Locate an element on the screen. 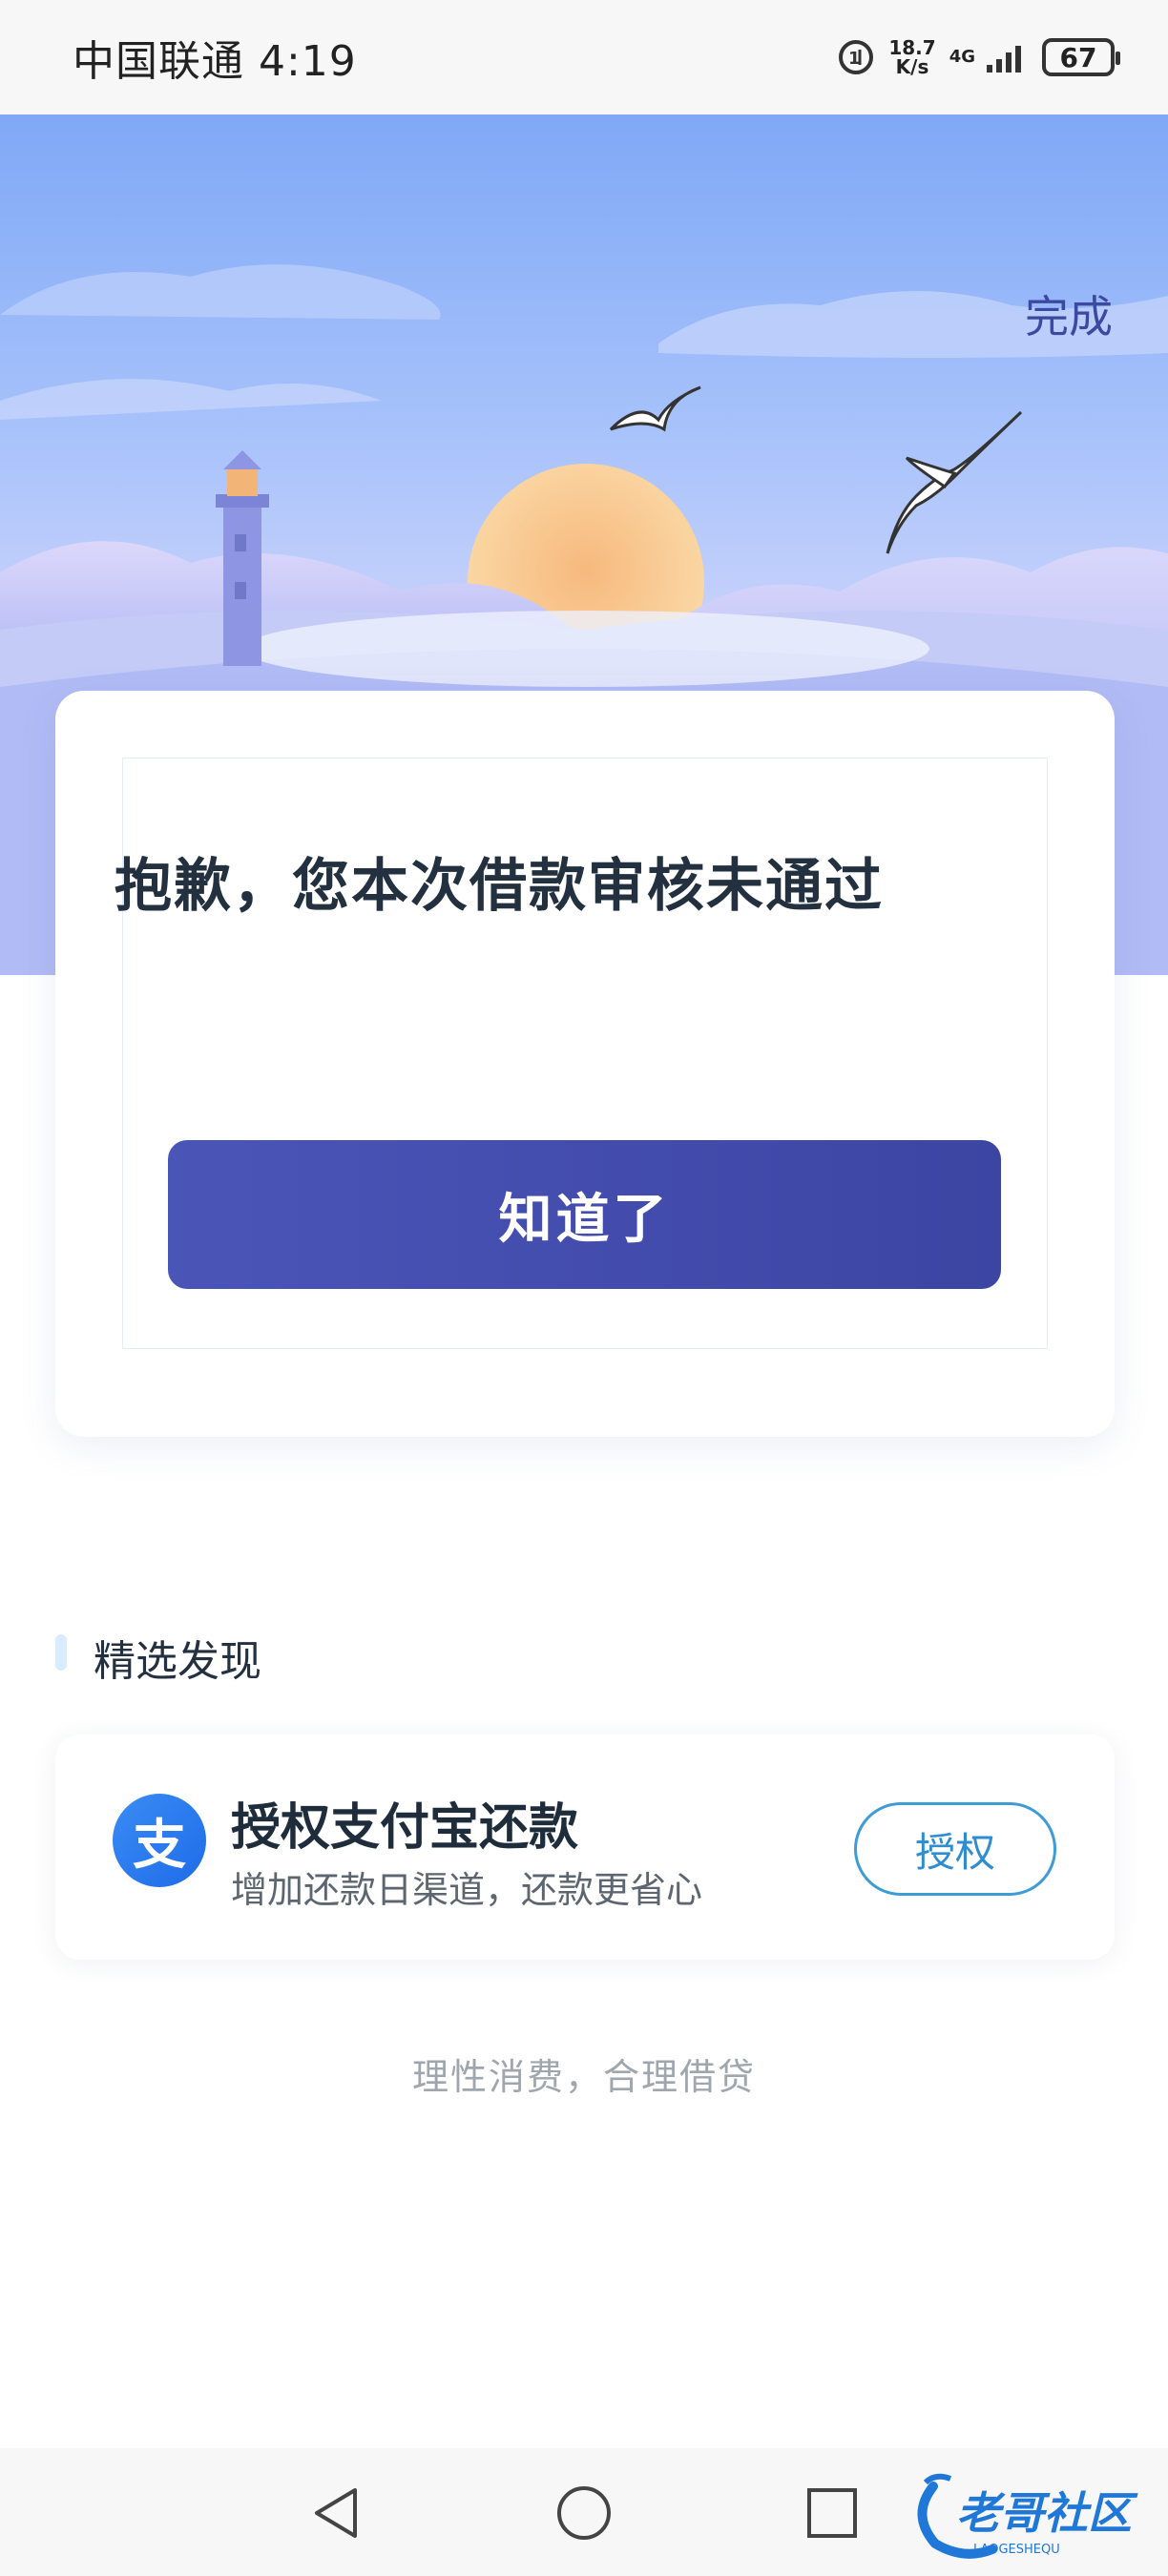  battery-indicator: 67 is located at coordinates (1081, 57).